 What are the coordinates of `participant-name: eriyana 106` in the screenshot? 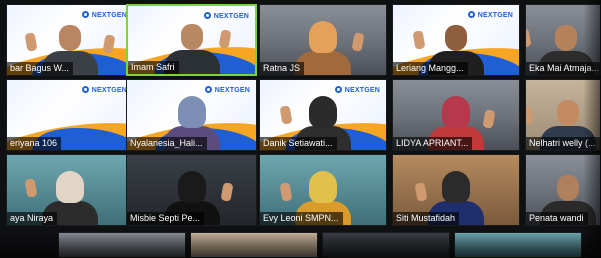 It's located at (34, 143).